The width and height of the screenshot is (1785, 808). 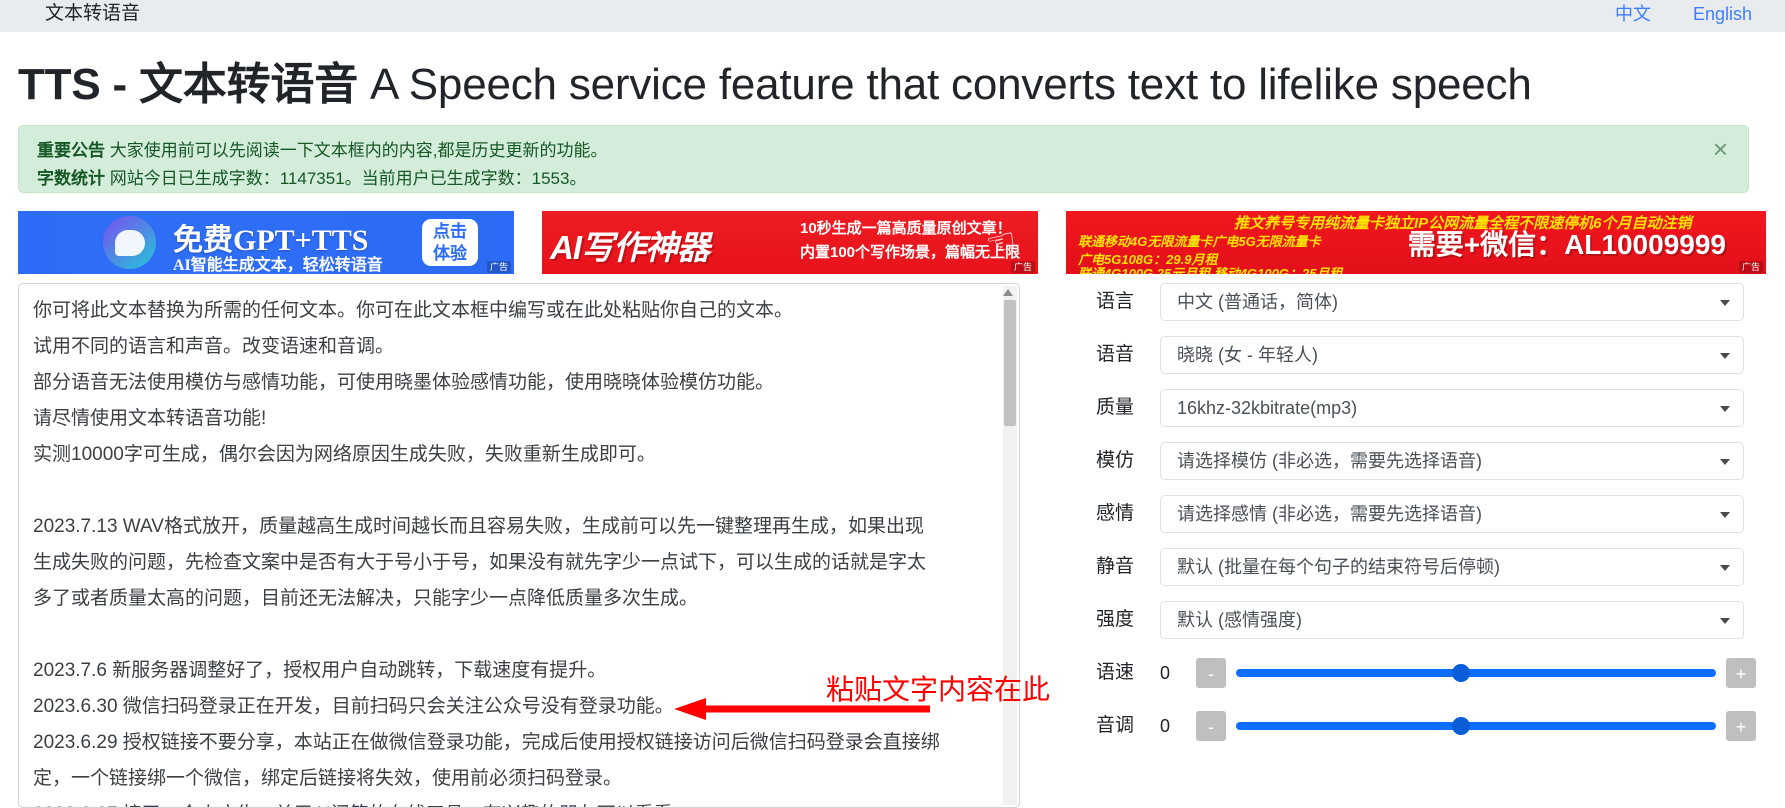 I want to click on select-emotion-value: 请选择感情 (非必选，需要先选择语音), so click(x=1329, y=514).